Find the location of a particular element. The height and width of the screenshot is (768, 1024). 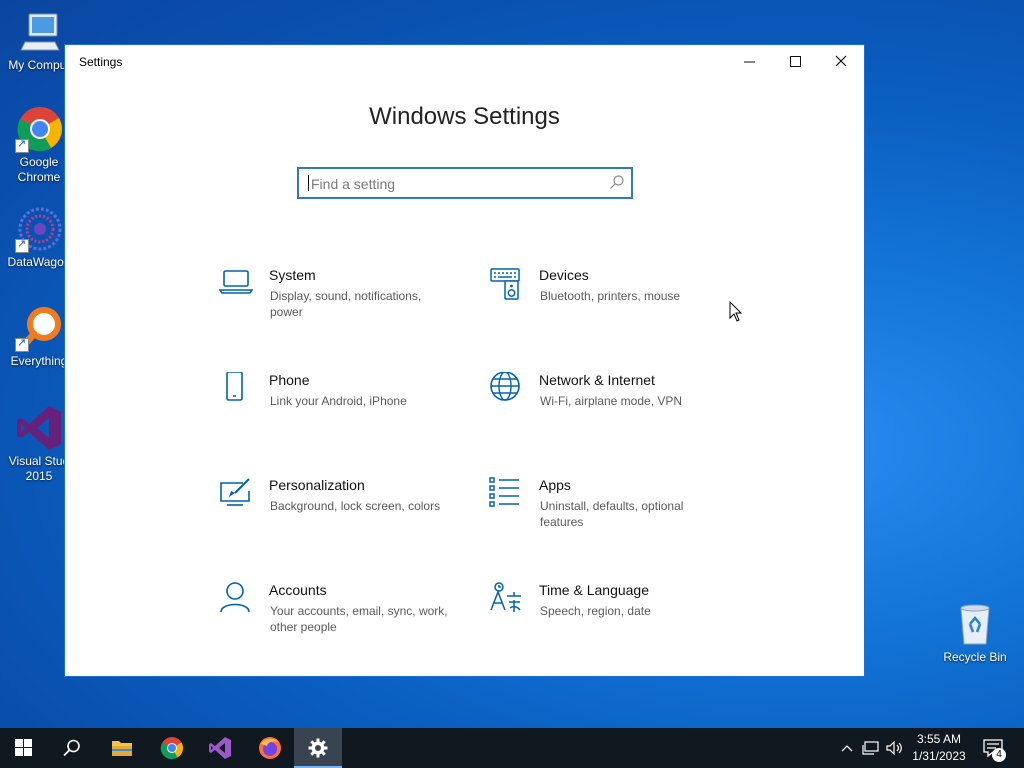

clock-date: 1/31/2023 is located at coordinates (939, 756).